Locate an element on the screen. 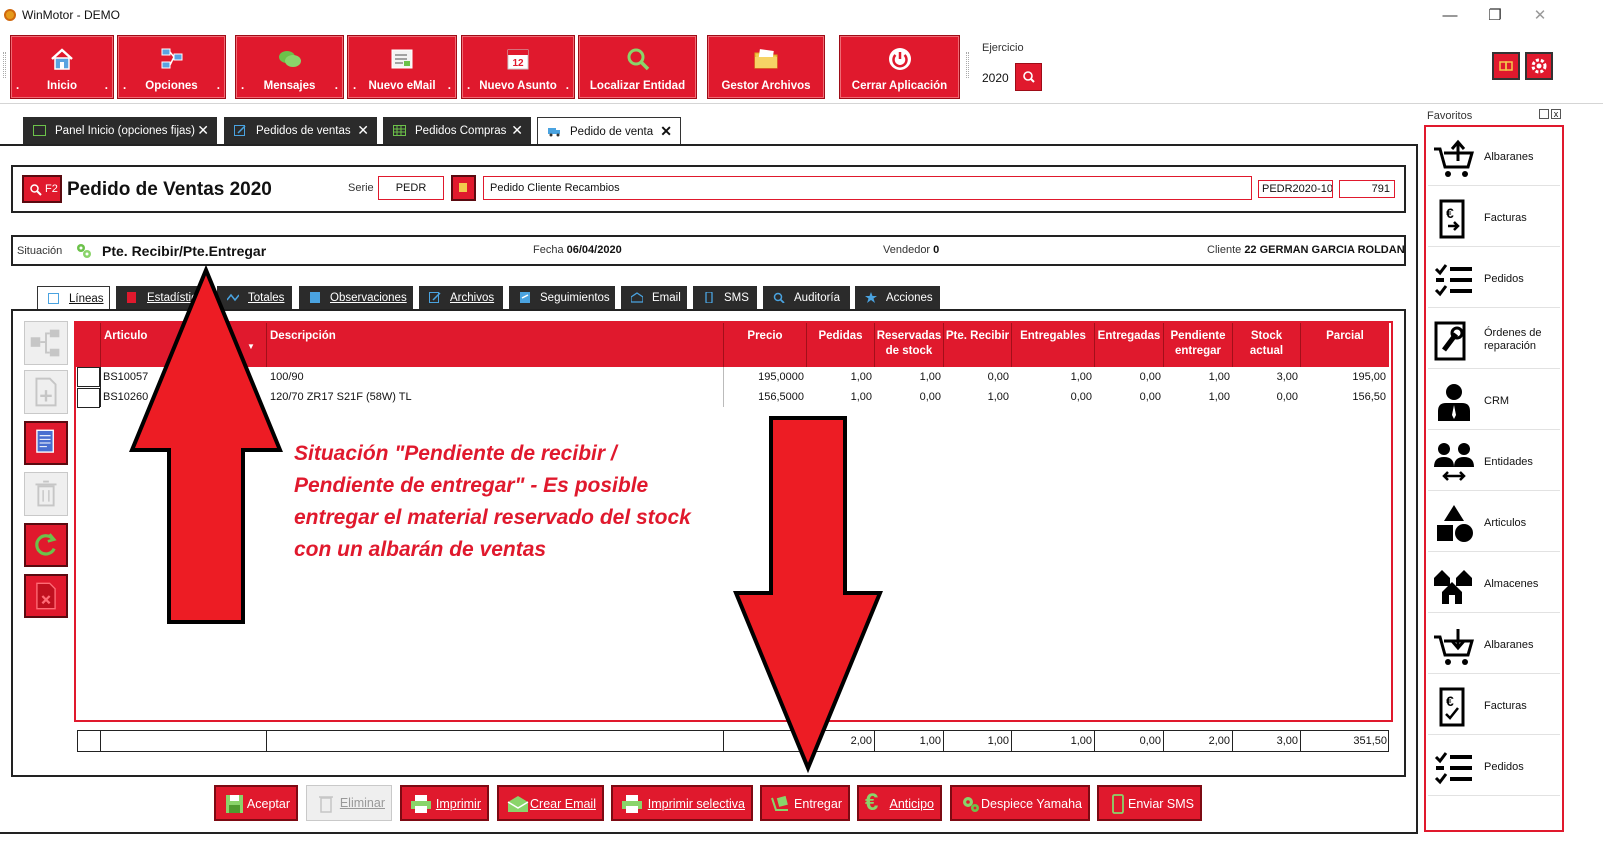 The width and height of the screenshot is (1603, 857). imprimir-selectiva-button: Imprimir selectiva is located at coordinates (682, 803).